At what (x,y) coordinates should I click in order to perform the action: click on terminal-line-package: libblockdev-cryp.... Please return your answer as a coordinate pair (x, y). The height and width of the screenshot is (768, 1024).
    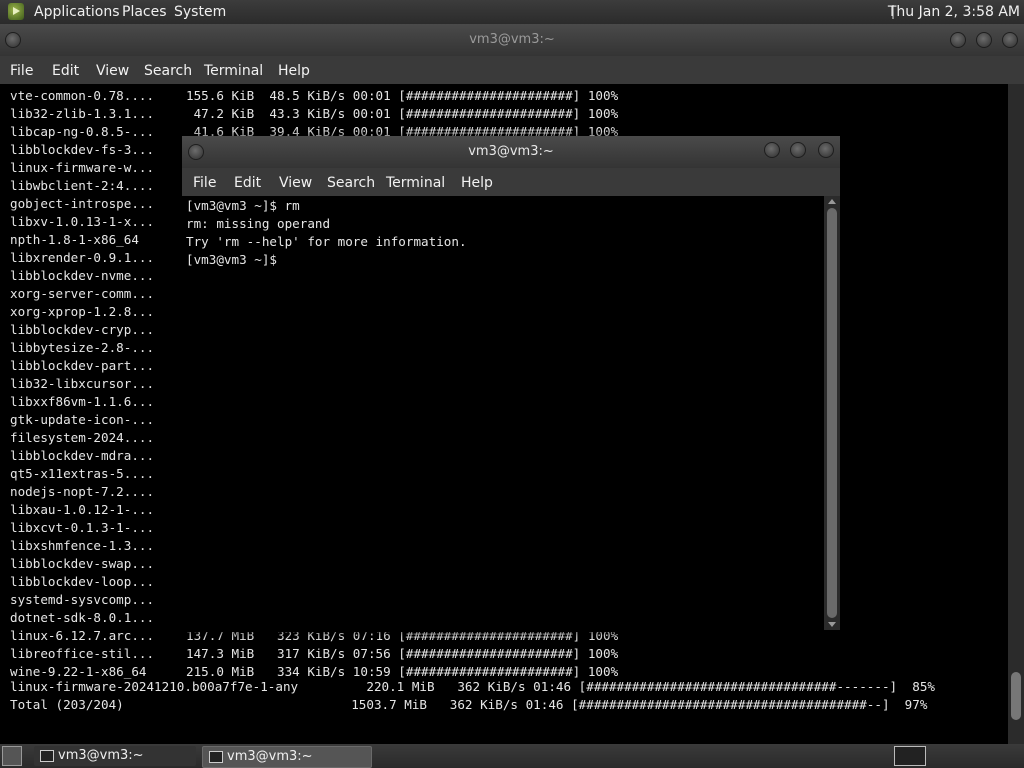
    Looking at the image, I should click on (82, 329).